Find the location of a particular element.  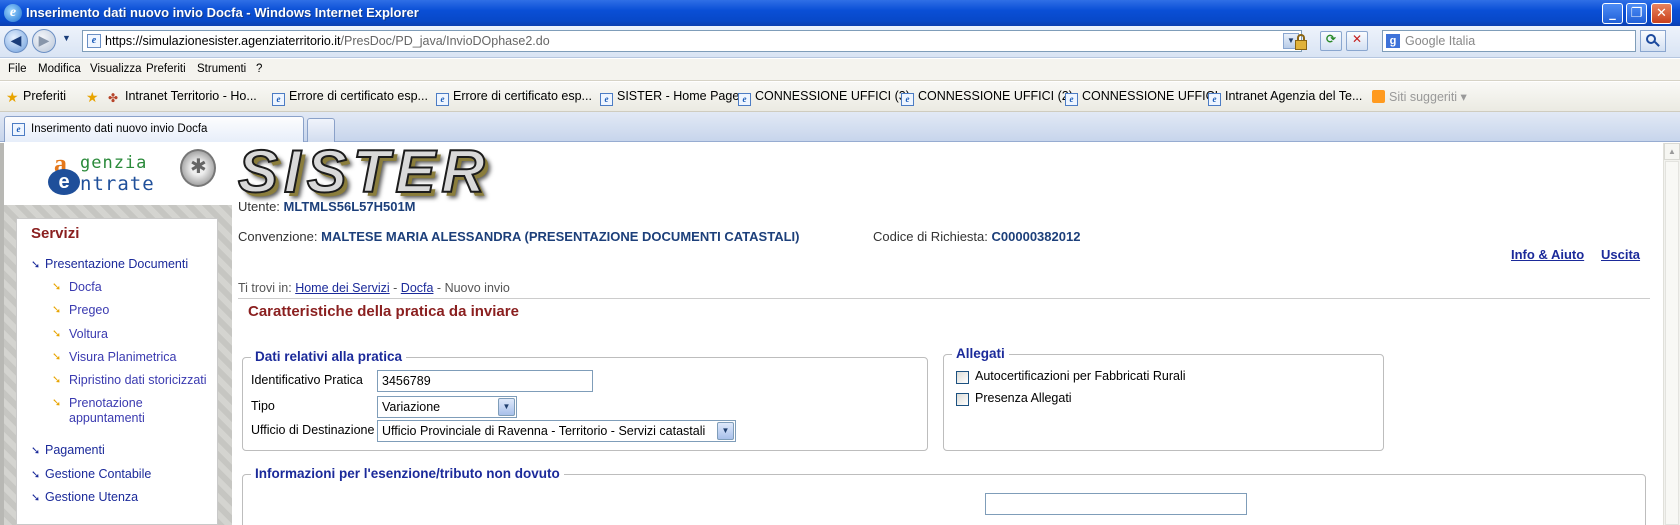

menu-visualizza: Visualizza is located at coordinates (116, 69).